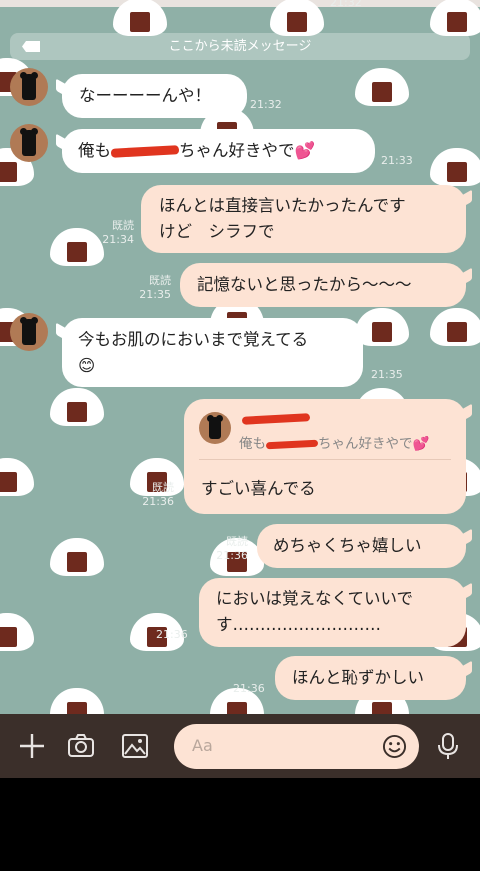 This screenshot has width=480, height=871. Describe the element at coordinates (347, 545) in the screenshot. I see `message-text: めちゃくちゃ嬉しい` at that location.